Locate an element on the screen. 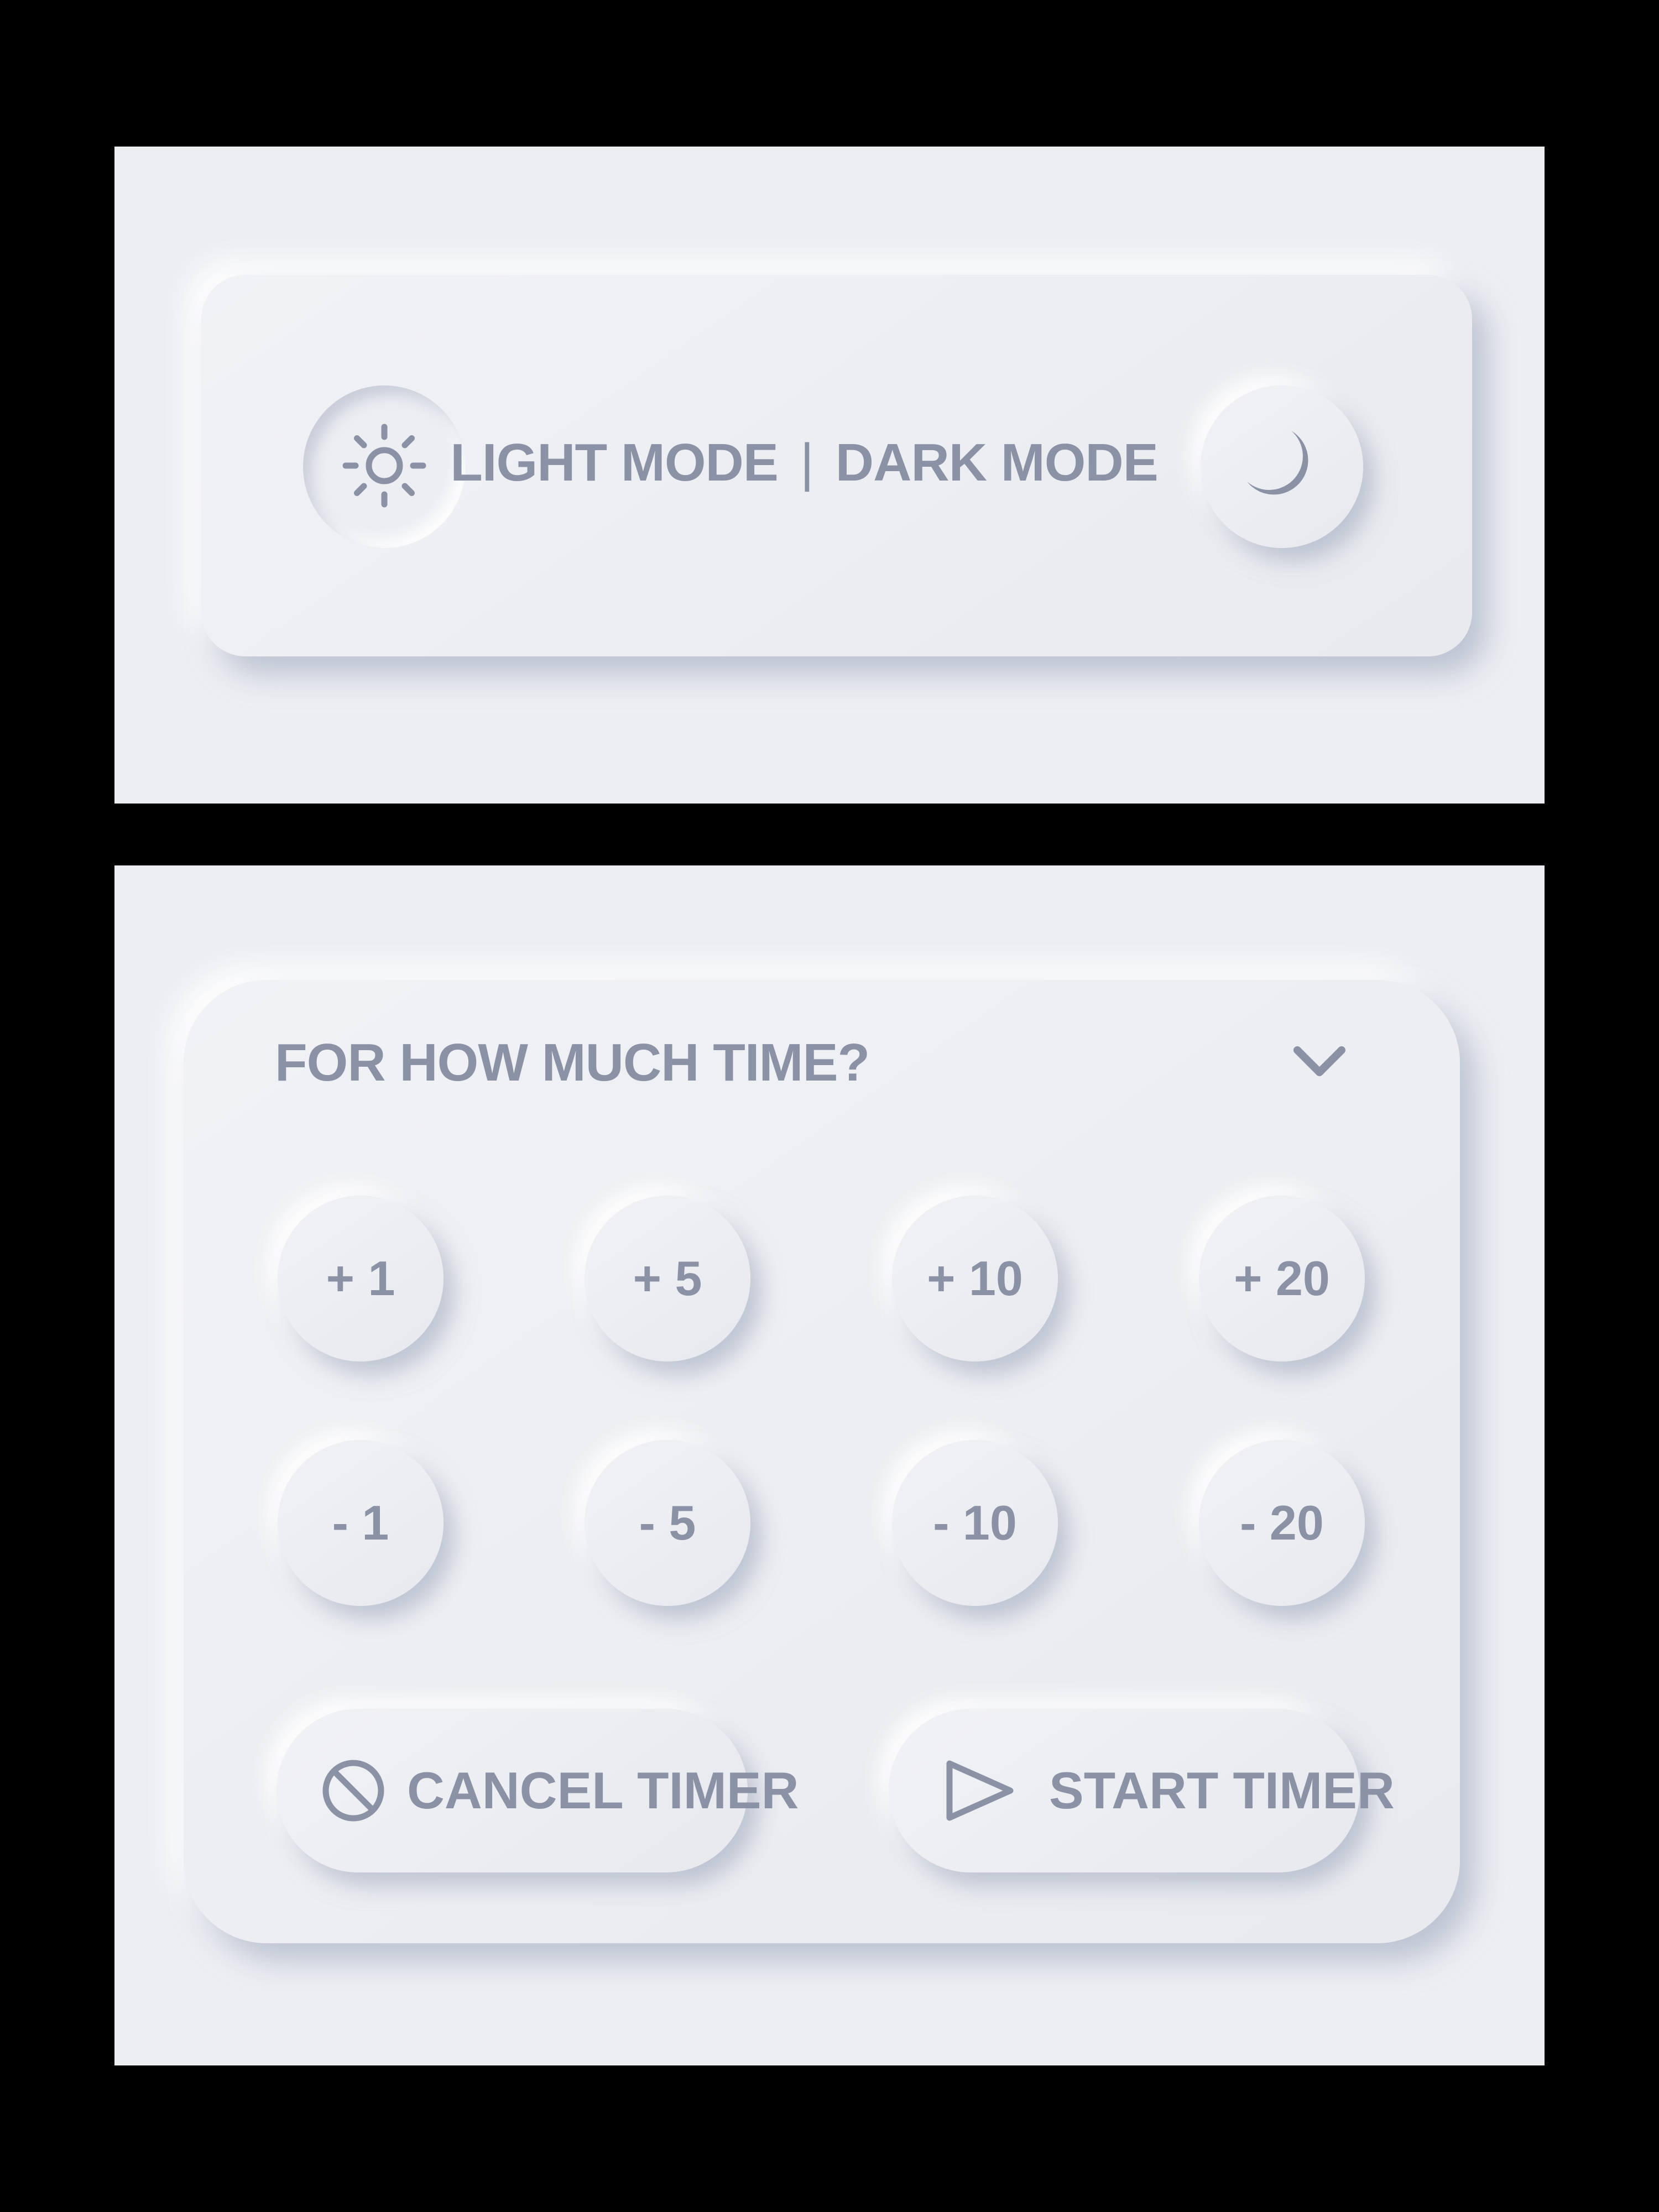 The image size is (1659, 2212). light-mode-label: LIGHT MODE is located at coordinates (615, 463).